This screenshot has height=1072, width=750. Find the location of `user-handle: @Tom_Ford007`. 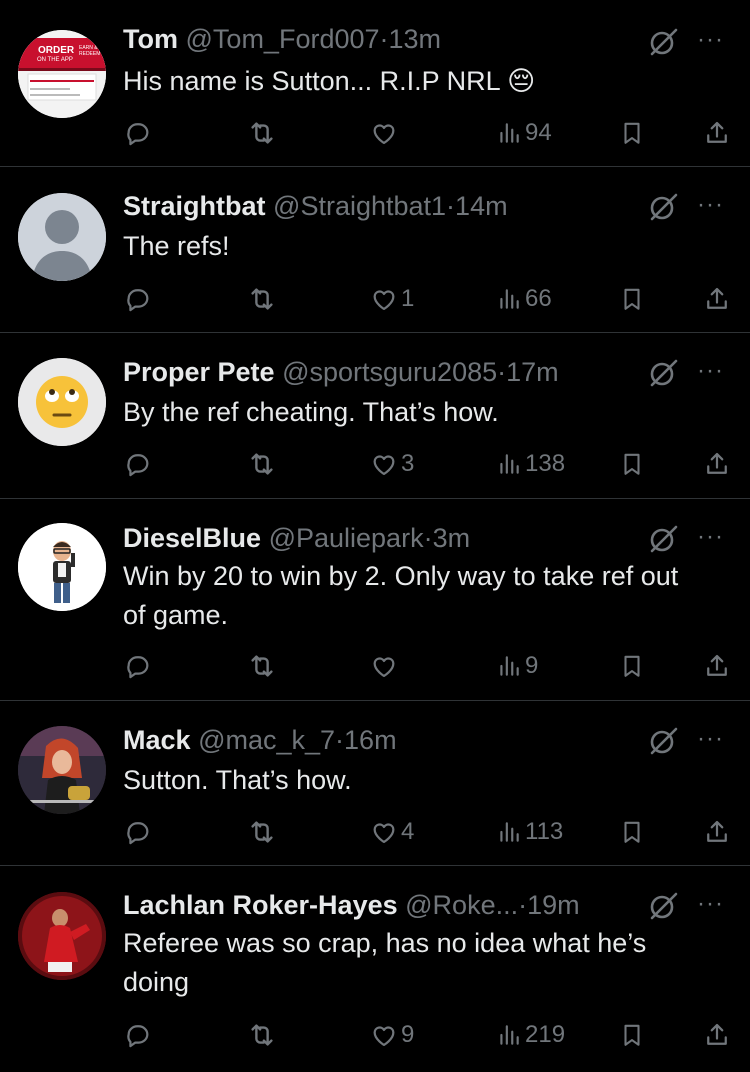

user-handle: @Tom_Ford007 is located at coordinates (283, 39).